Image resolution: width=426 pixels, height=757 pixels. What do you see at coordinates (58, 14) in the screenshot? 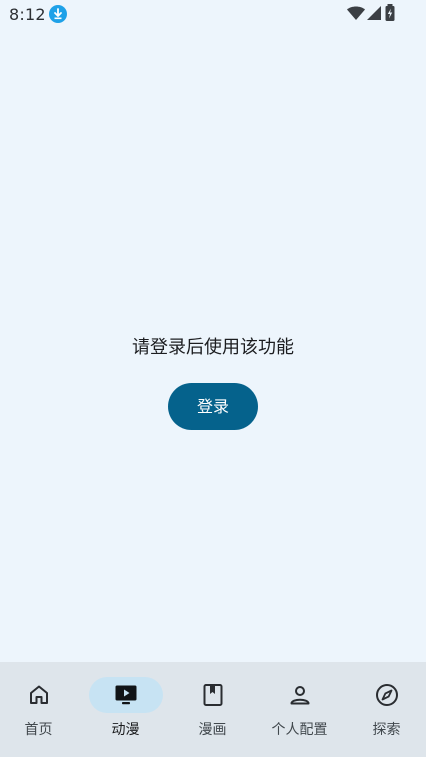
I see `download-notification-icon` at bounding box center [58, 14].